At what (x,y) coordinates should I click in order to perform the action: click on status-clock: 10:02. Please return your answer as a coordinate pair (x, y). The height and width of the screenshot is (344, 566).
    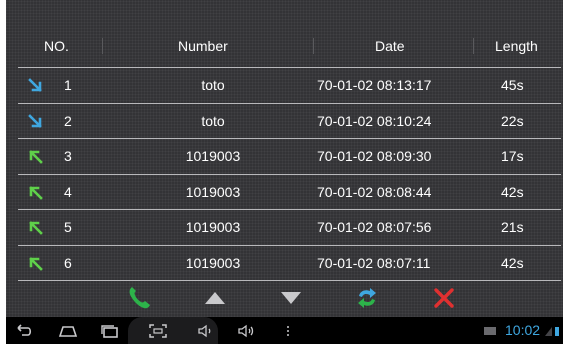
    Looking at the image, I should click on (523, 330).